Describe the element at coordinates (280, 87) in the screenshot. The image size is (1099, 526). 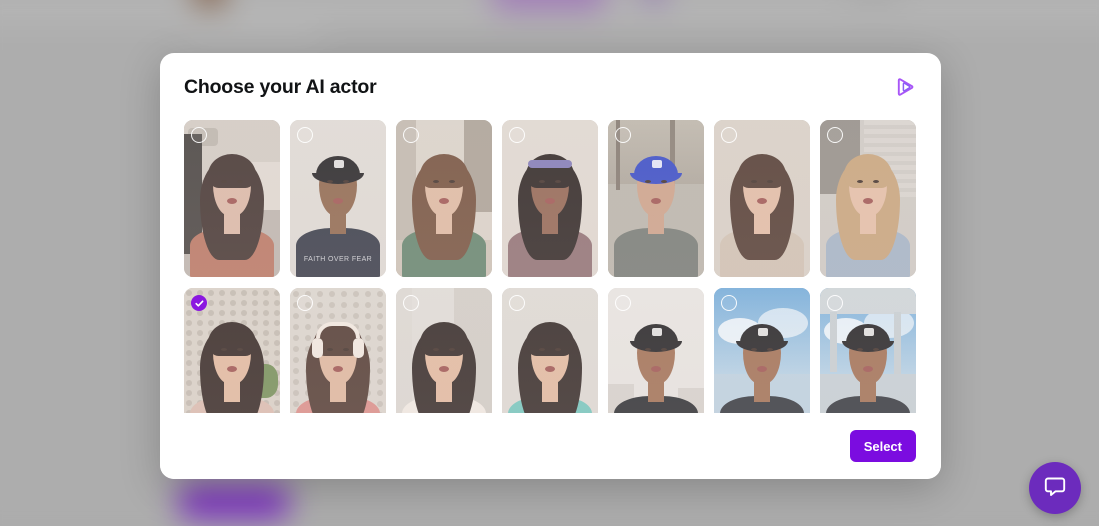
I see `page-title: Choose your AI actor` at that location.